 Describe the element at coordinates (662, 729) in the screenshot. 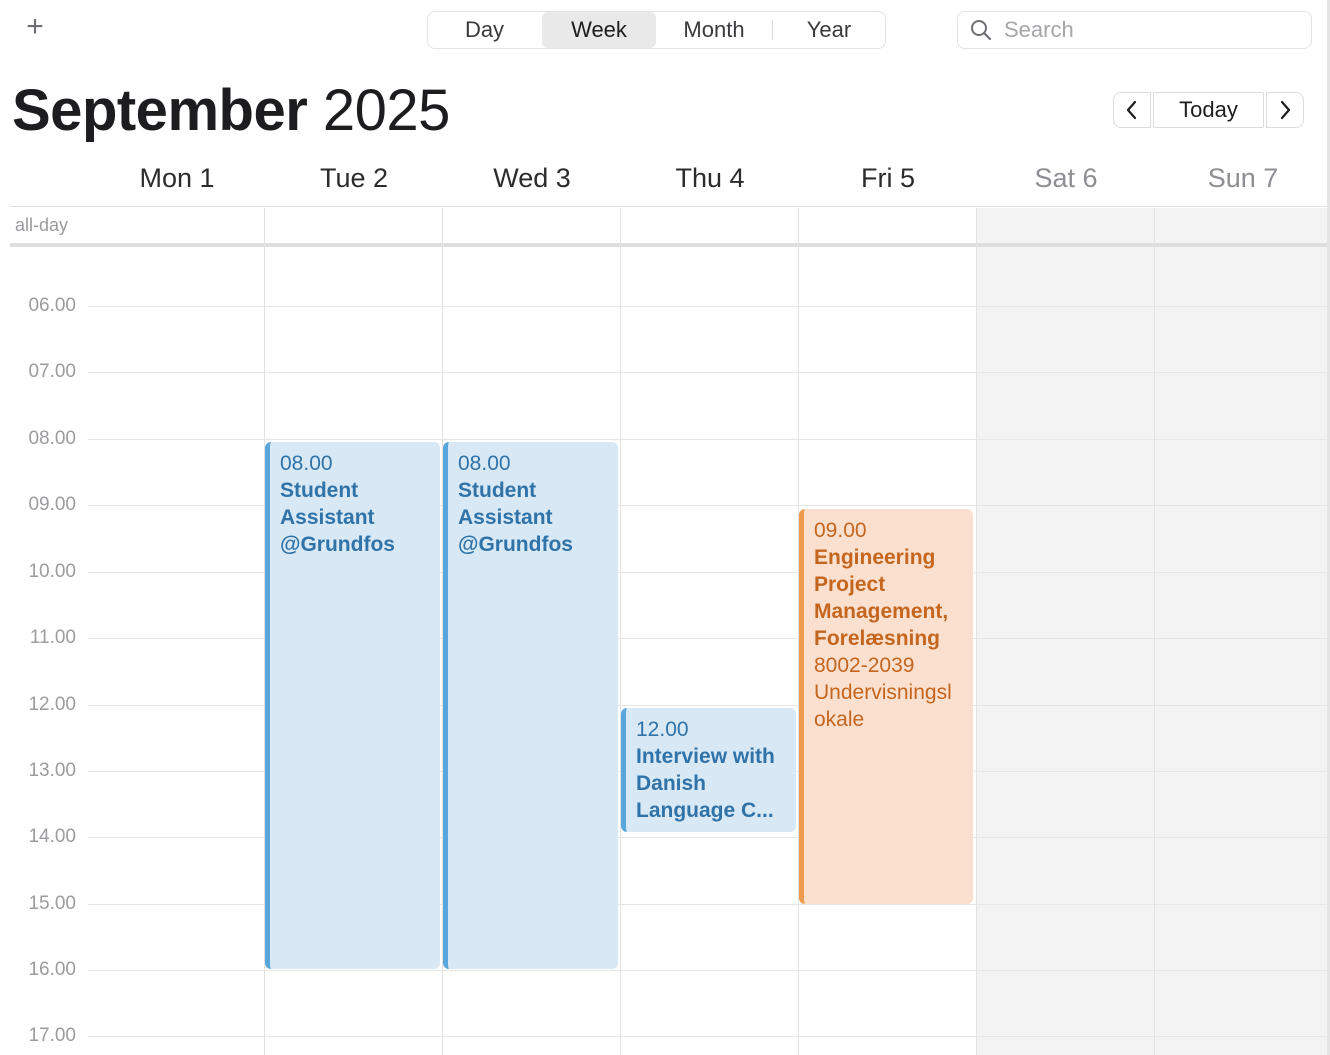

I see `event-time: 12.00` at that location.